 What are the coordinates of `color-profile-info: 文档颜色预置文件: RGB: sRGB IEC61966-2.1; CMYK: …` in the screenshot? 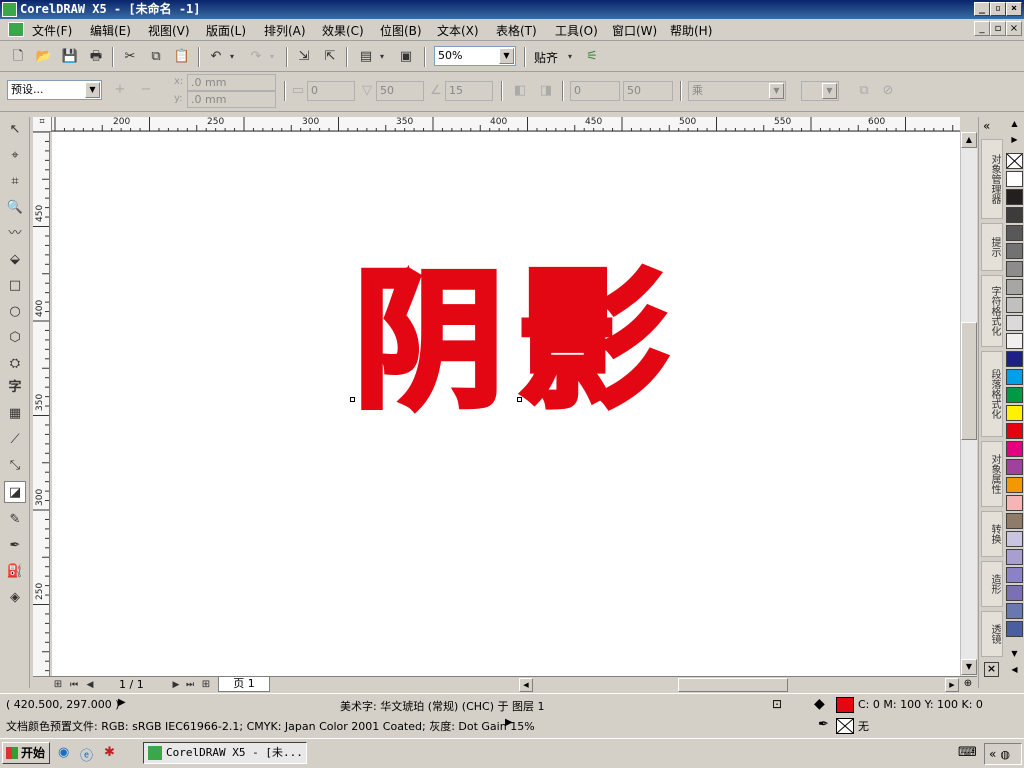 It's located at (270, 726).